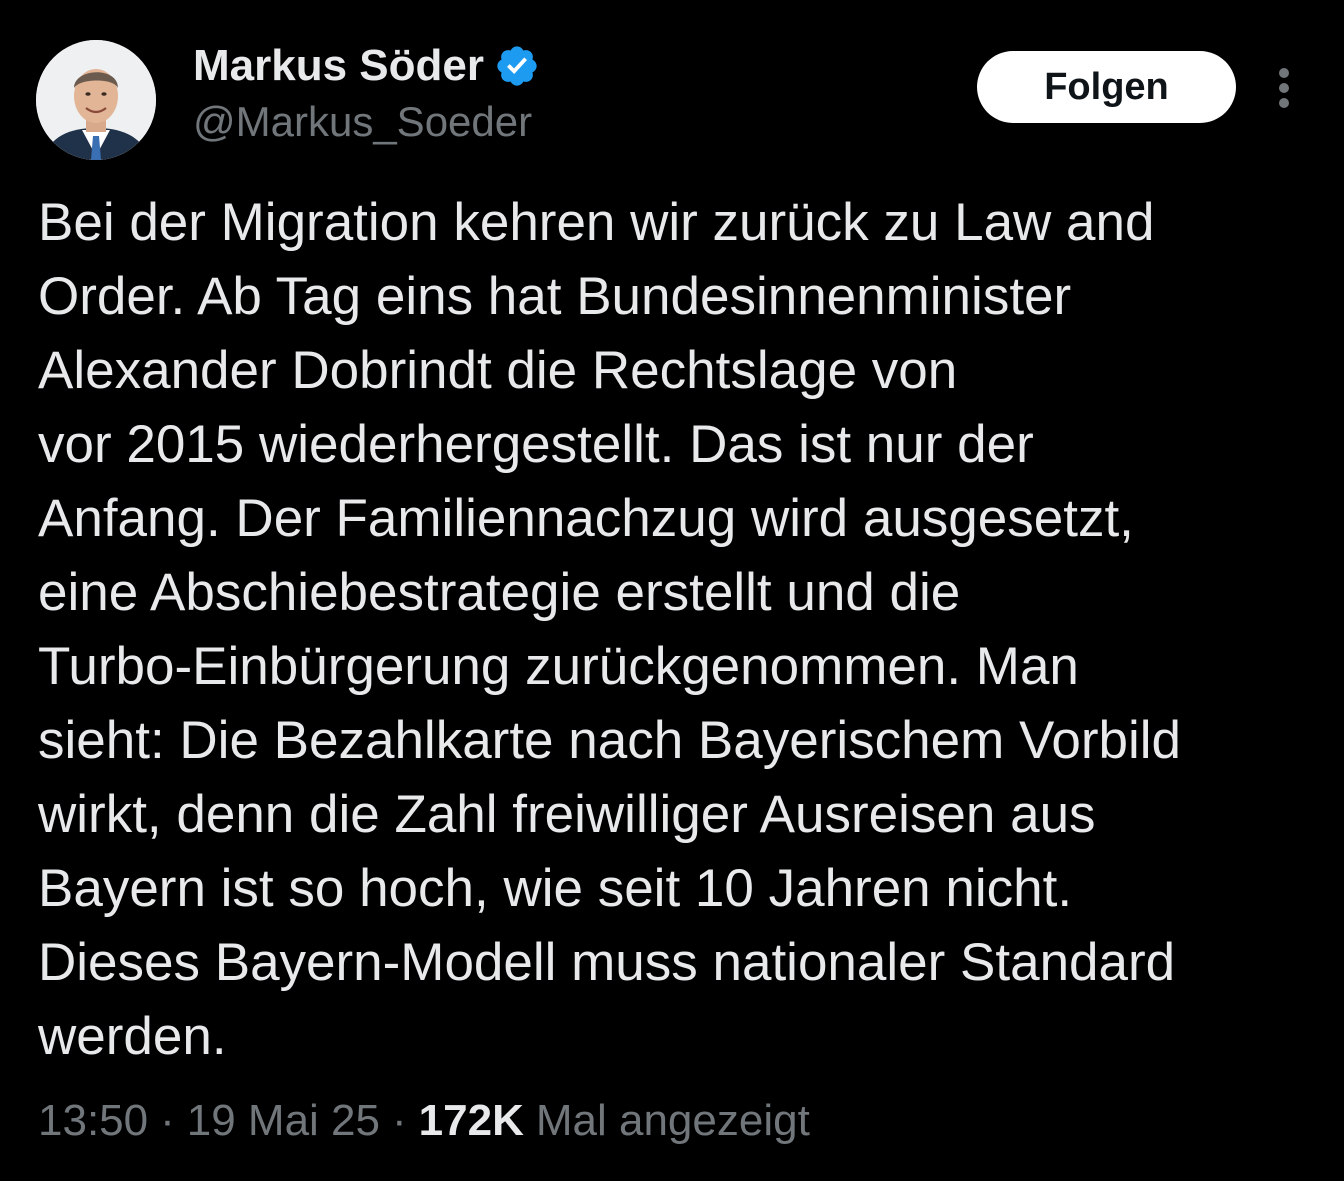 The height and width of the screenshot is (1181, 1344). Describe the element at coordinates (471, 1120) in the screenshot. I see `views-count: 172K` at that location.